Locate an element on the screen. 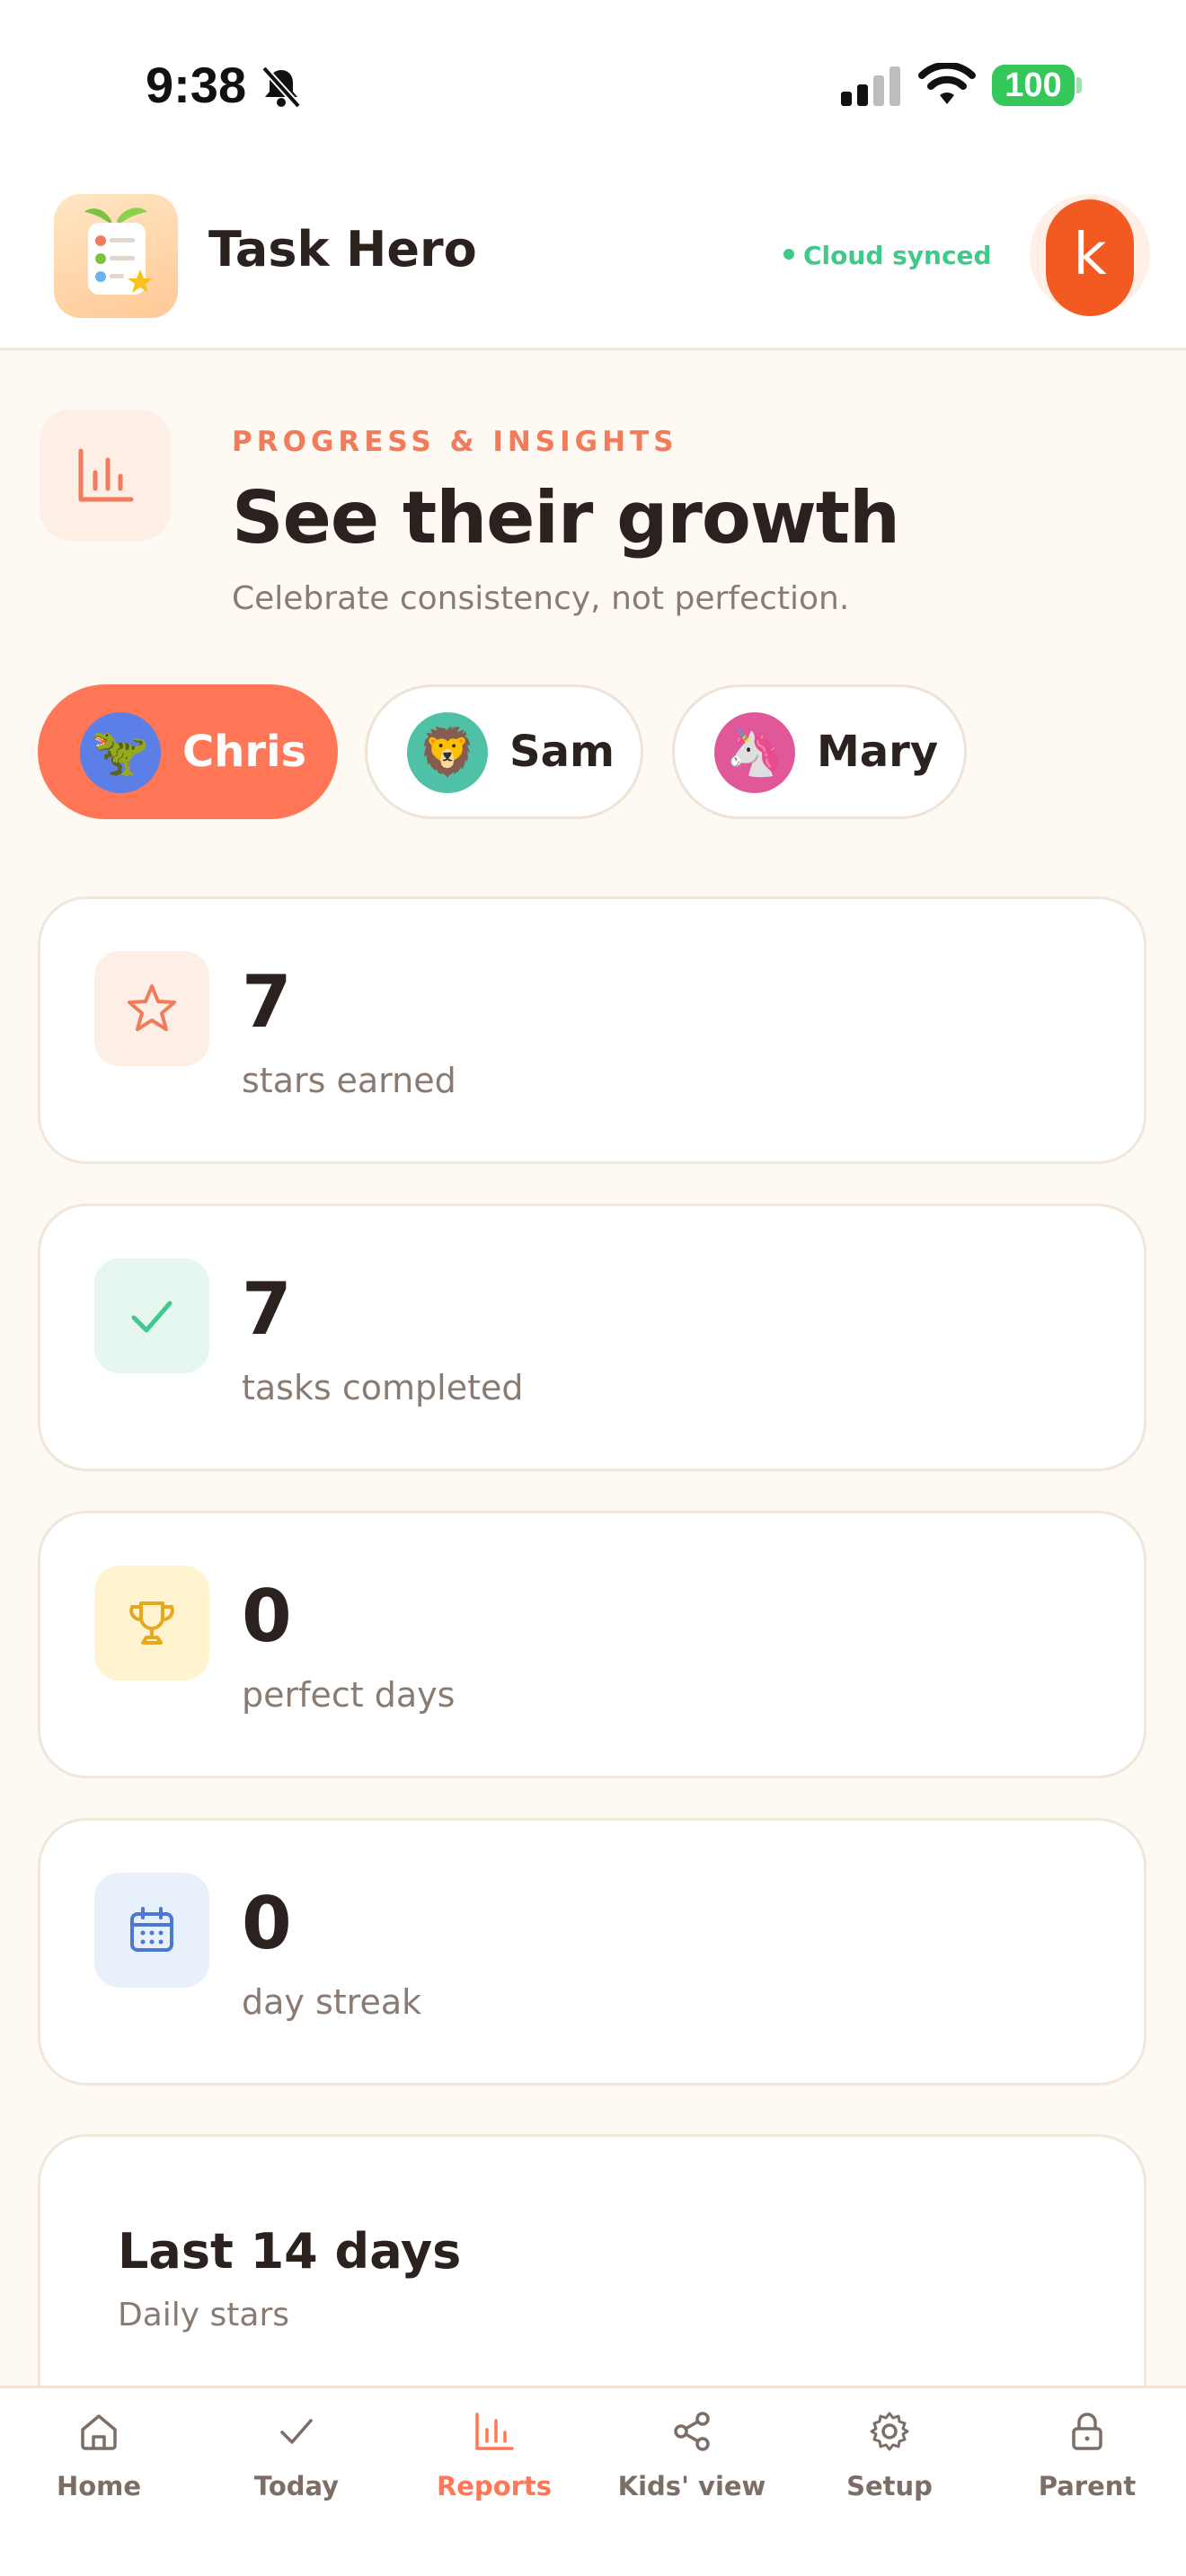  trophy-icon is located at coordinates (151, 1623).